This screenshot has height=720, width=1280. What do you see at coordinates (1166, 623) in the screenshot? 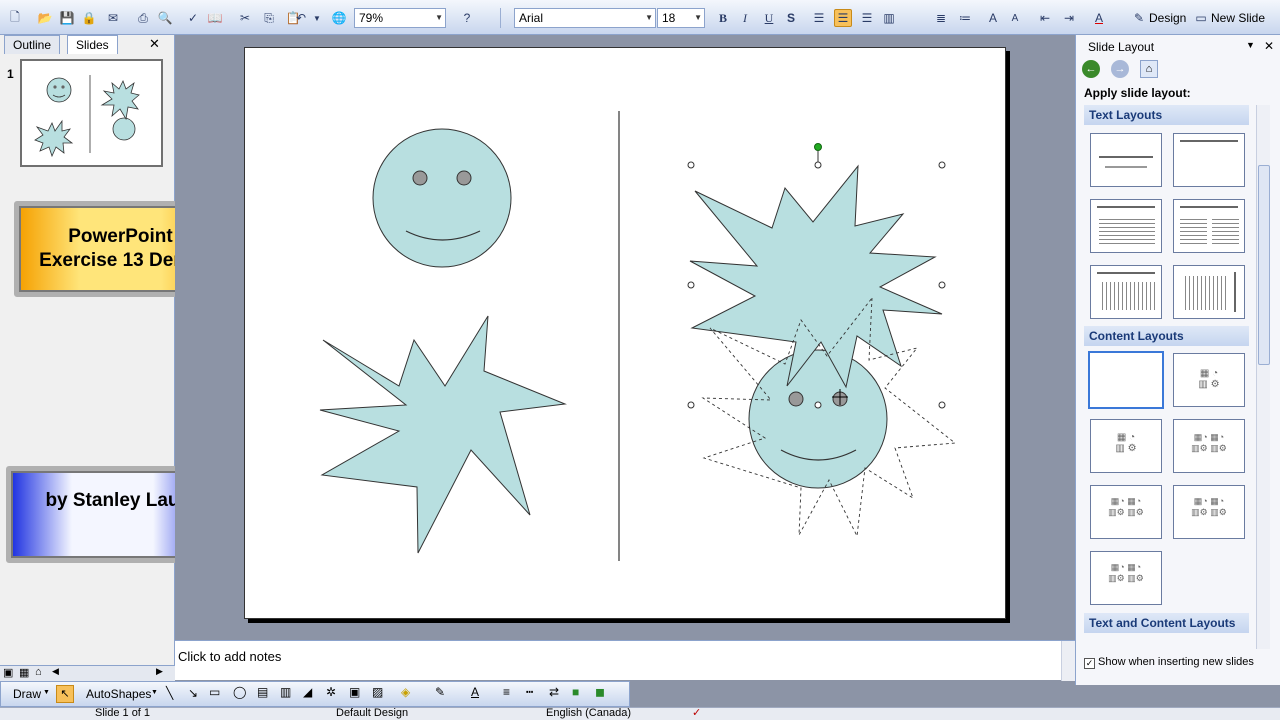
I see `section-text-content-layouts: Text and Content Layouts` at bounding box center [1166, 623].